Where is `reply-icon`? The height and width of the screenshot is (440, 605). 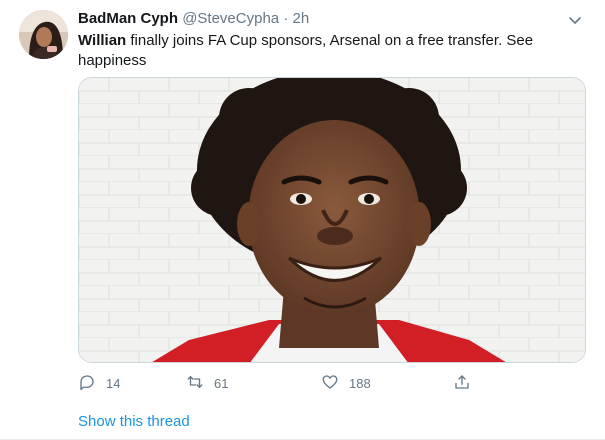
reply-icon is located at coordinates (87, 383).